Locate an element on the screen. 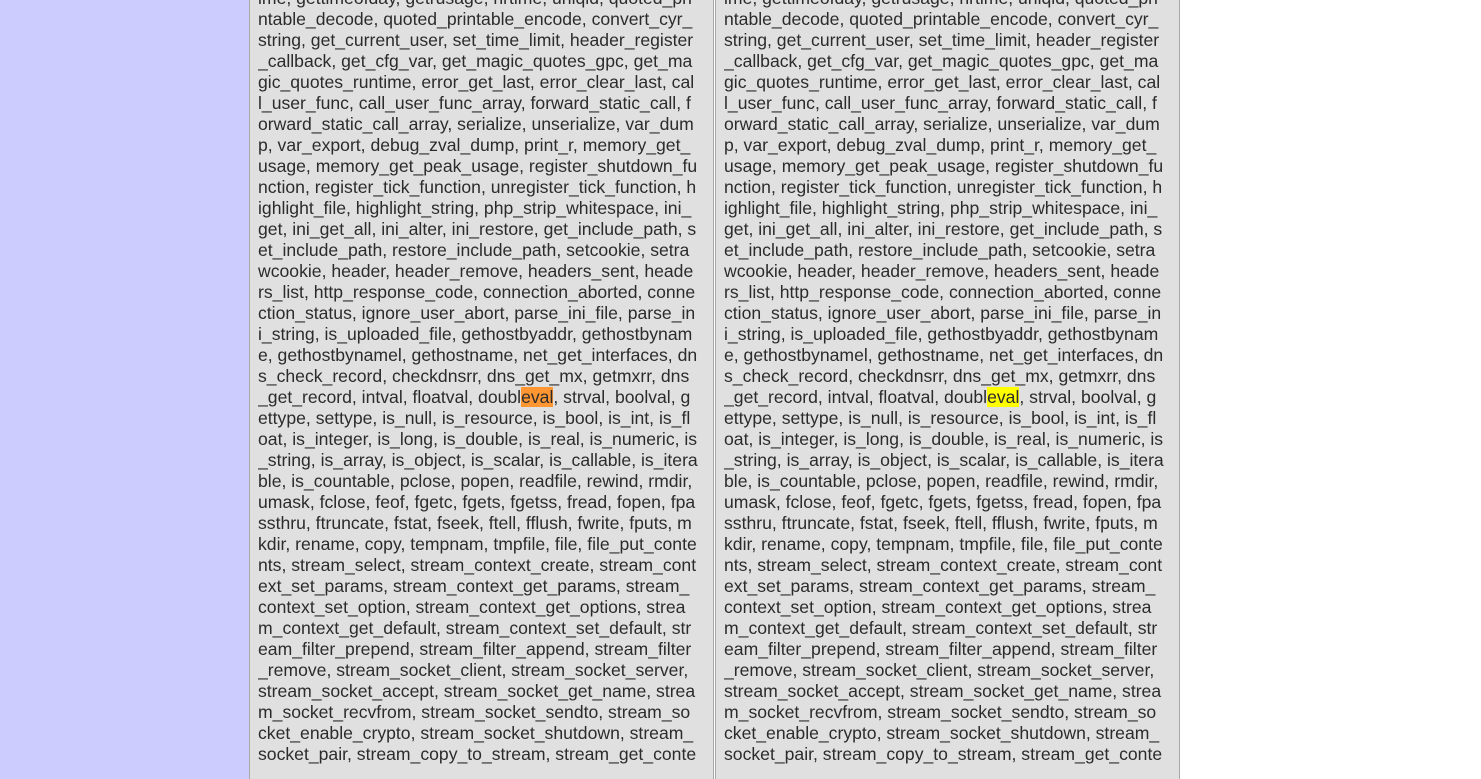  left-match-line-before: _get_record, intval, floatval, doubl is located at coordinates (390, 397).